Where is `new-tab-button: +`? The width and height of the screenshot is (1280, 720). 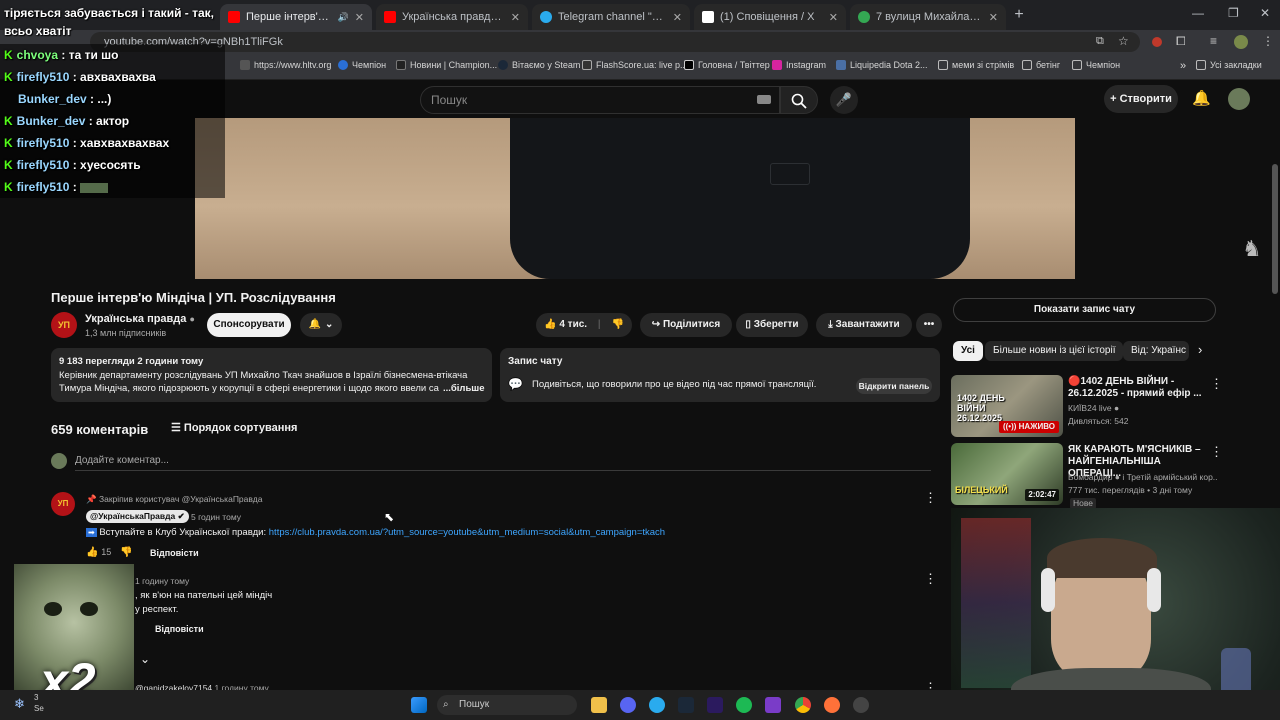 new-tab-button: + is located at coordinates (1019, 15).